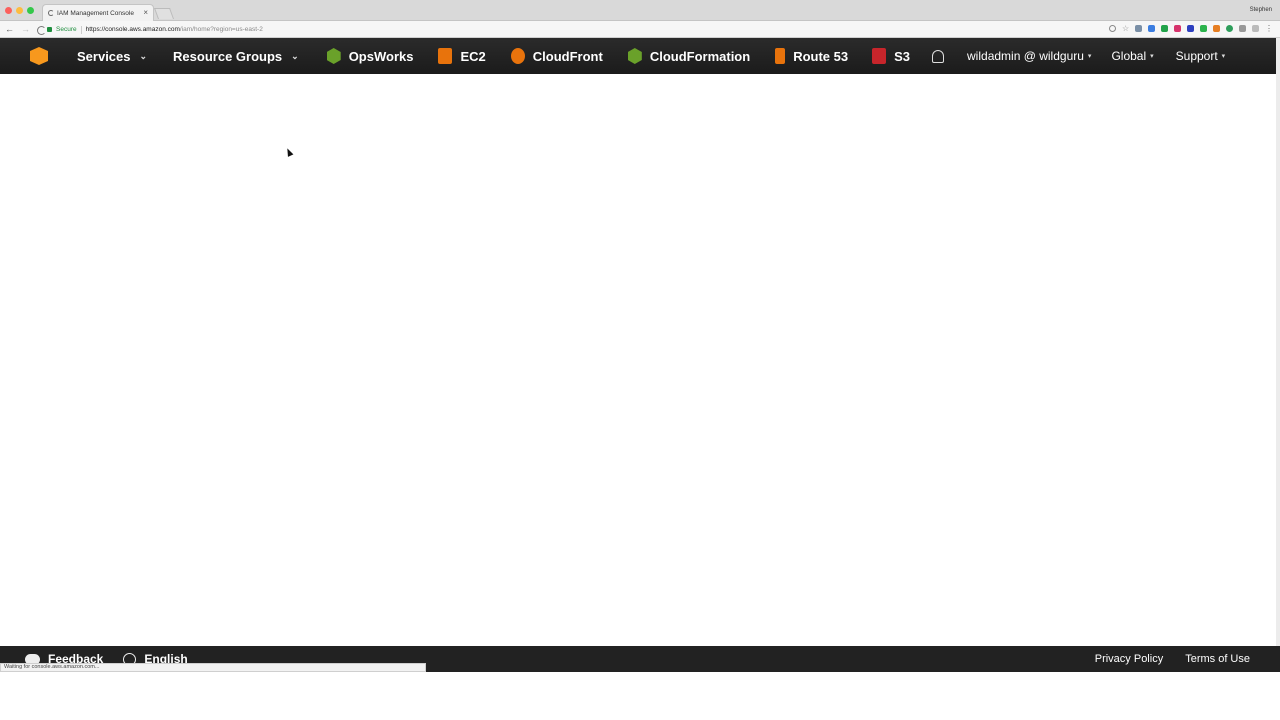 This screenshot has width=1280, height=720. What do you see at coordinates (1261, 10) in the screenshot?
I see `profile-name: Stephen` at bounding box center [1261, 10].